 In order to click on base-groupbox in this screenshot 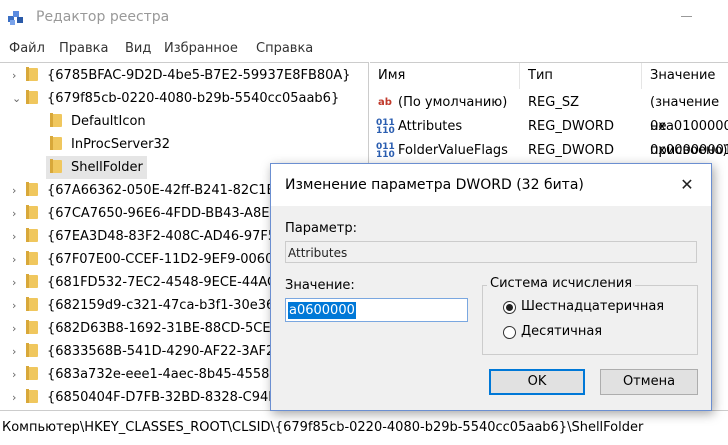, I will do `click(590, 320)`.